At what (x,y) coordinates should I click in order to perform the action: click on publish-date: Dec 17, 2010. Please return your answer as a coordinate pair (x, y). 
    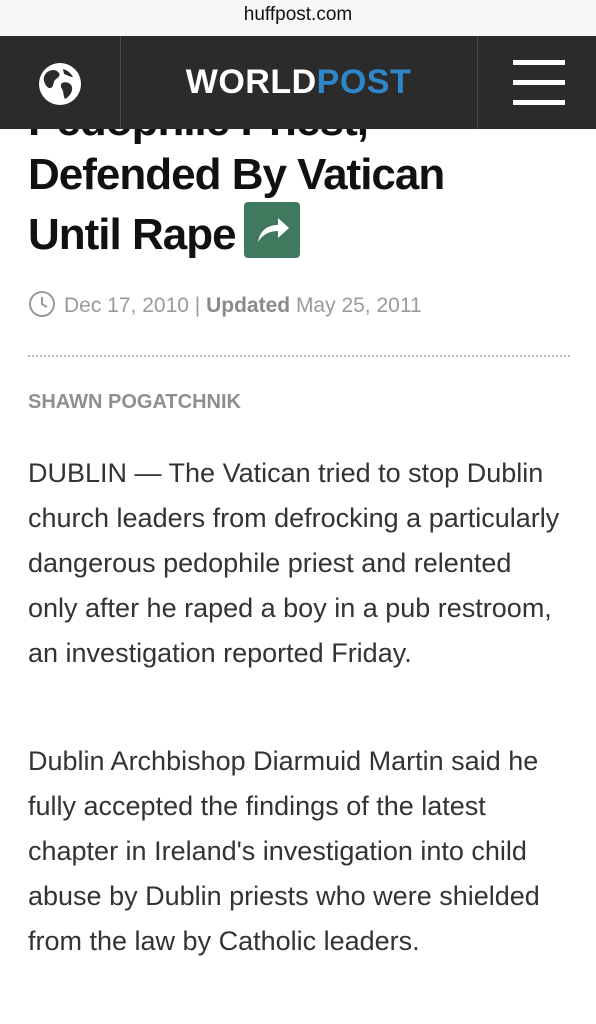
    Looking at the image, I should click on (126, 305).